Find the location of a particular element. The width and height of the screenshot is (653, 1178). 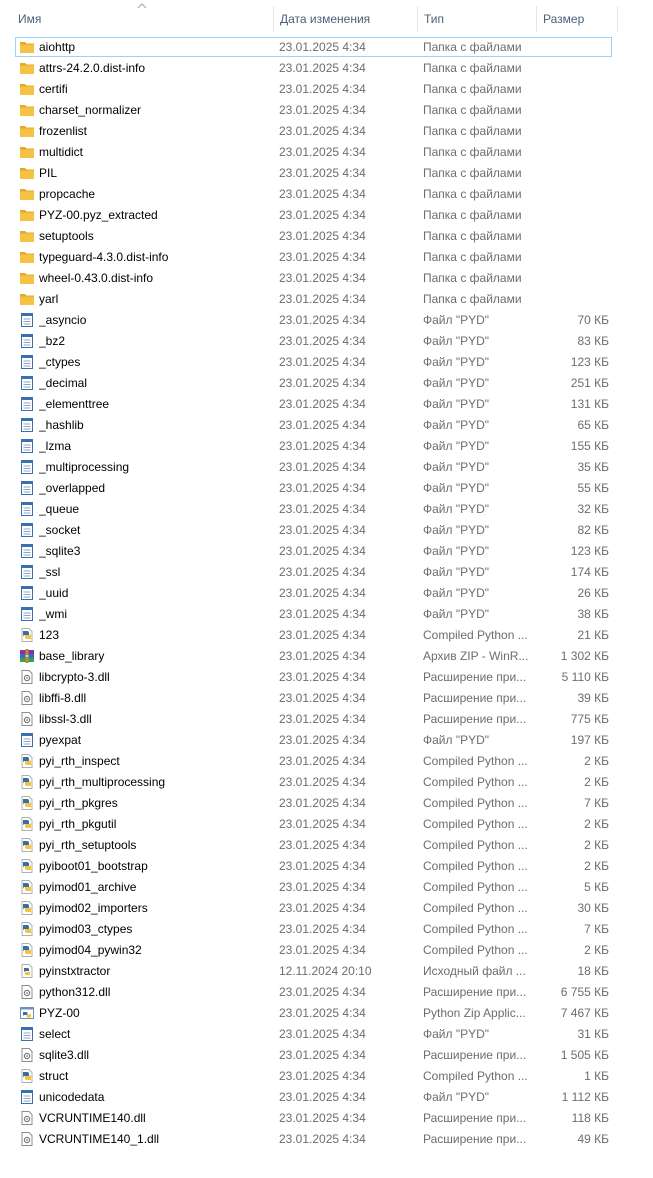

file-row: _lzma 23.01.2025 4:34 Файл "PYD" 155 КБ is located at coordinates (326, 446).